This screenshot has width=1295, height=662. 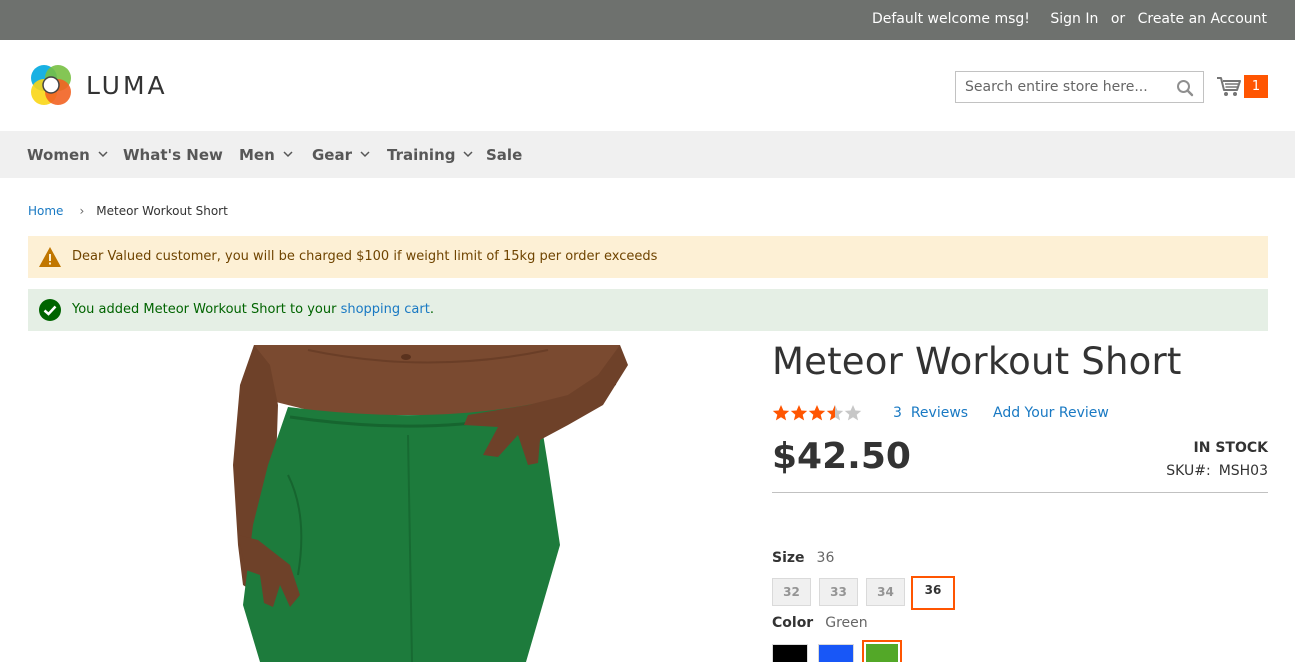 What do you see at coordinates (933, 593) in the screenshot?
I see `size-swatch-36: 36` at bounding box center [933, 593].